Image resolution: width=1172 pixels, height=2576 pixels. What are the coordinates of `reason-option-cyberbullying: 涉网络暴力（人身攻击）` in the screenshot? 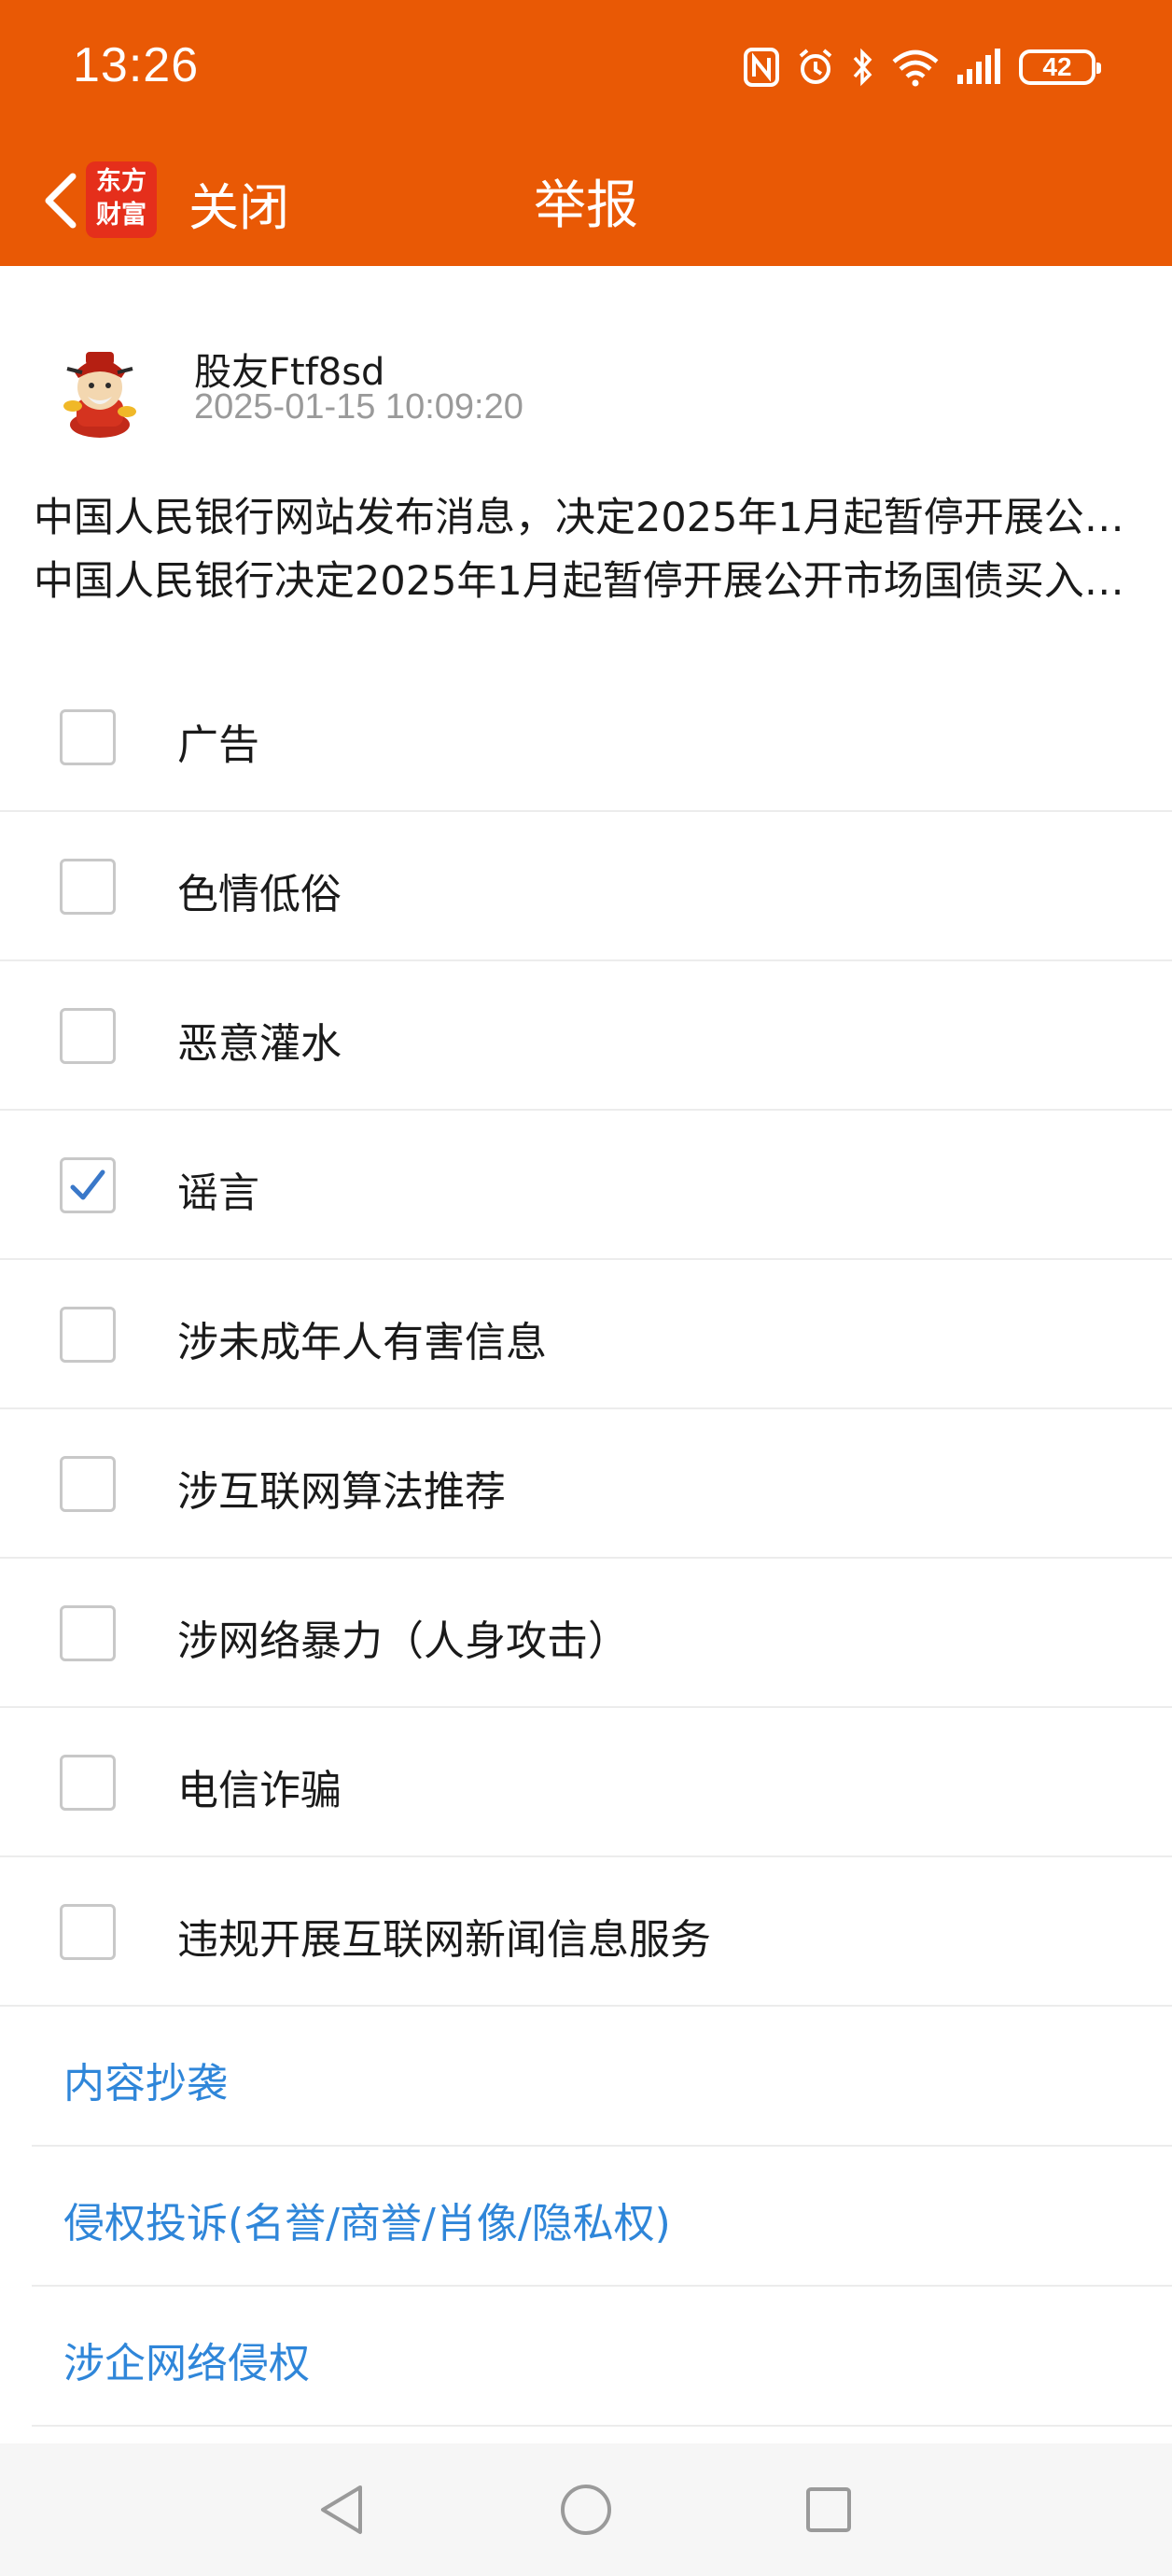 It's located at (586, 1633).